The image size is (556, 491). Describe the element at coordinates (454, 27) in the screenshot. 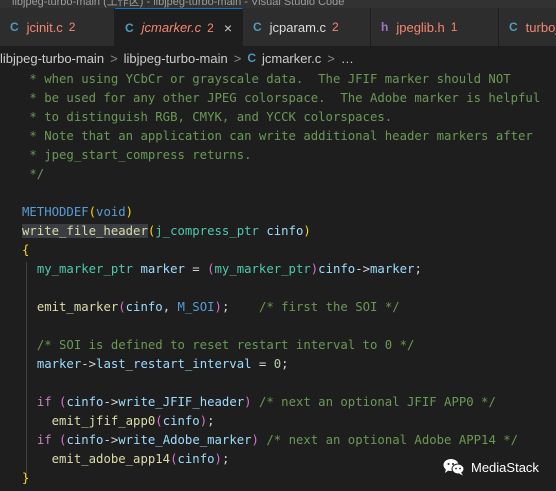

I see `problem-count: 1` at that location.